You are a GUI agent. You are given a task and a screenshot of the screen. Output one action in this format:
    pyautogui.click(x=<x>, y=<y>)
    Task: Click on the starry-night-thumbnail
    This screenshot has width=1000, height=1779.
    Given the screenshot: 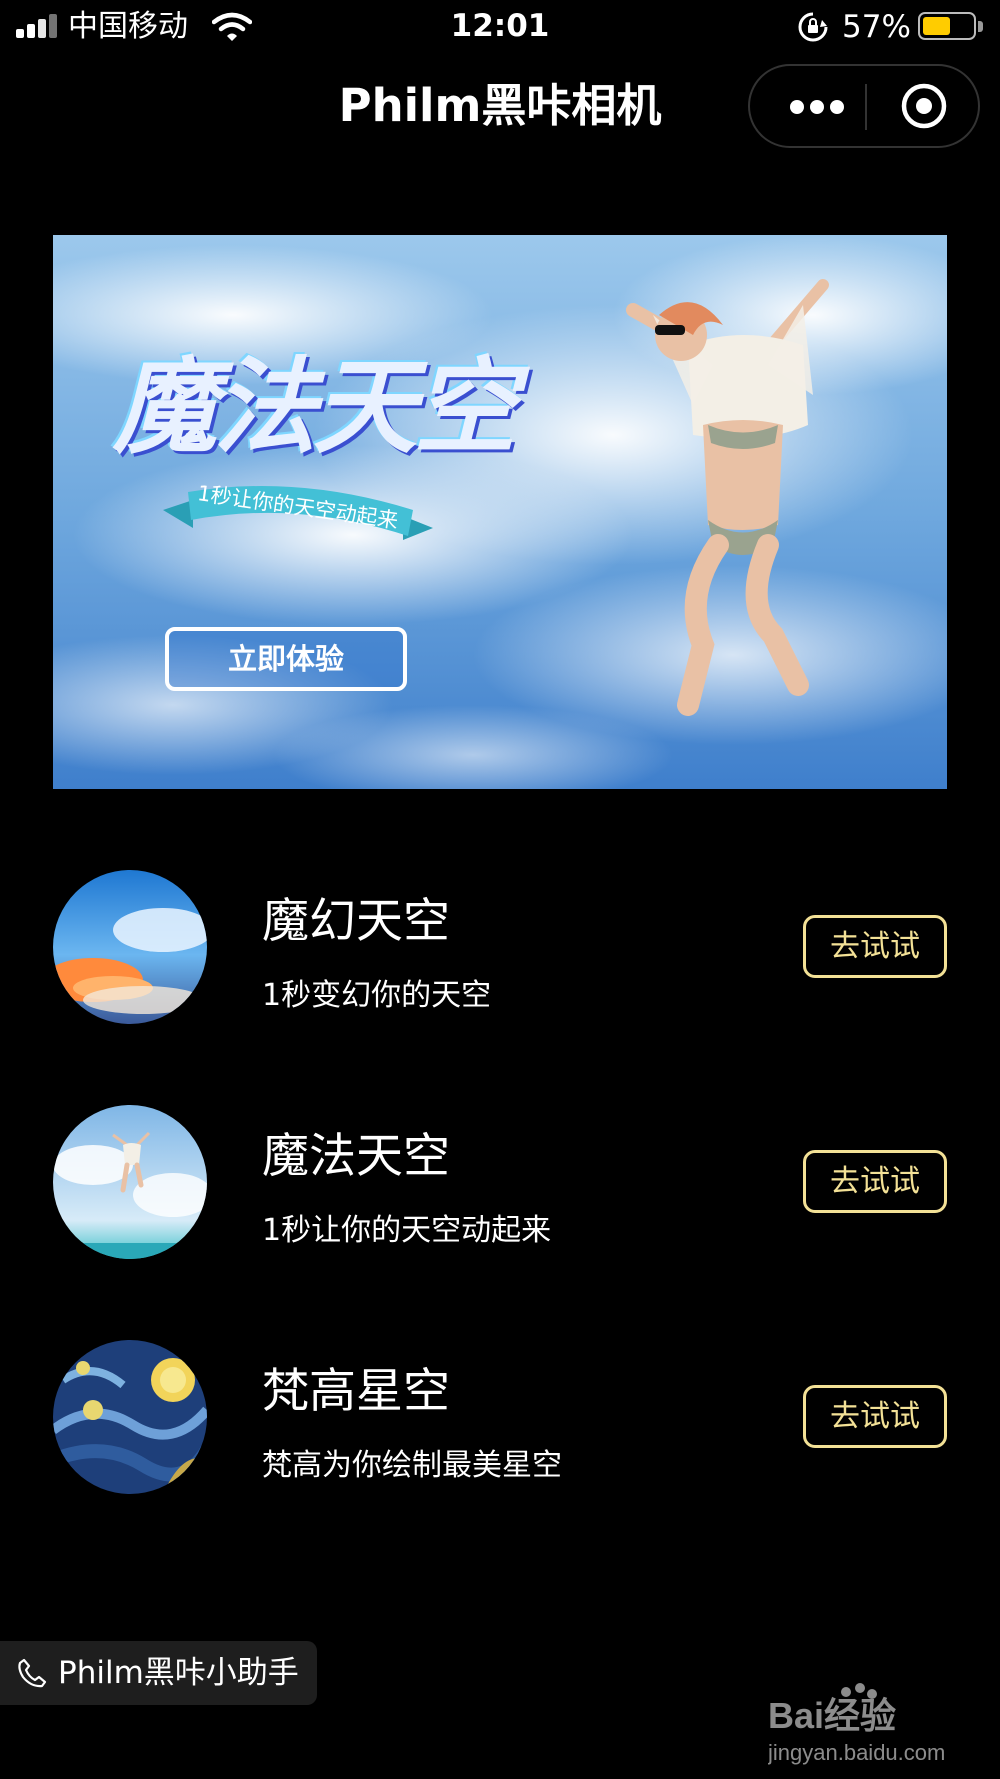 What is the action you would take?
    pyautogui.click(x=130, y=1417)
    